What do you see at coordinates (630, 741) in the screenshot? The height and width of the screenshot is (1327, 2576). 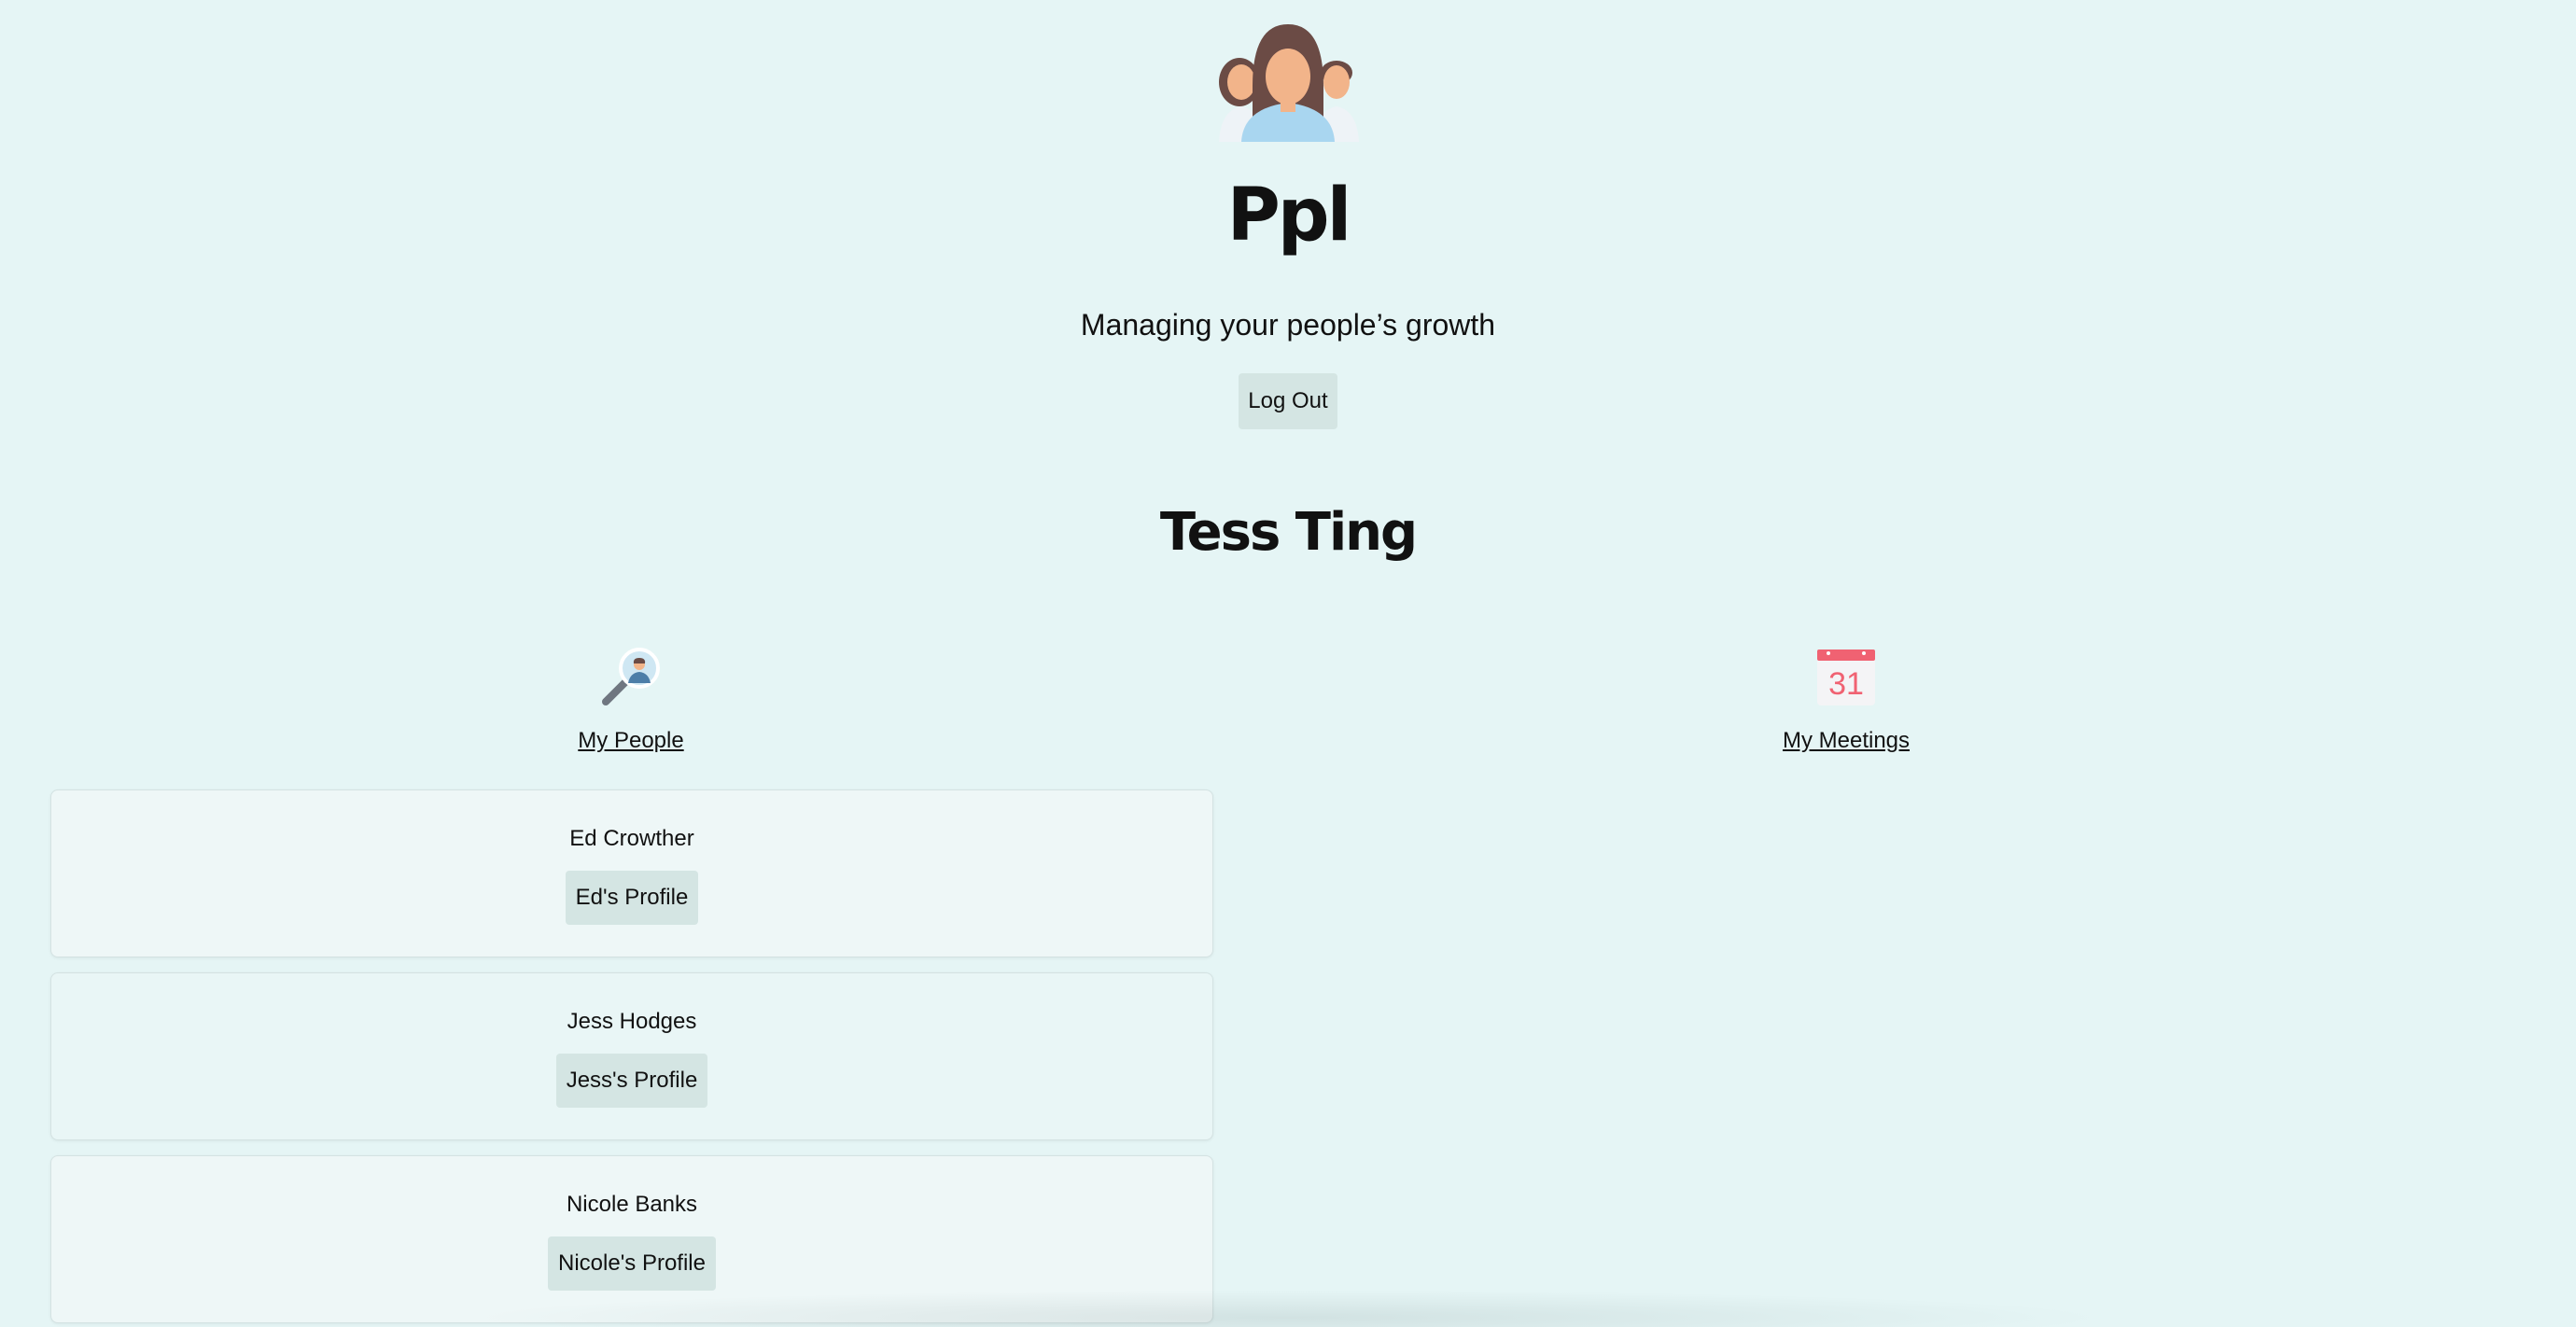 I see `my-people-link: My People` at bounding box center [630, 741].